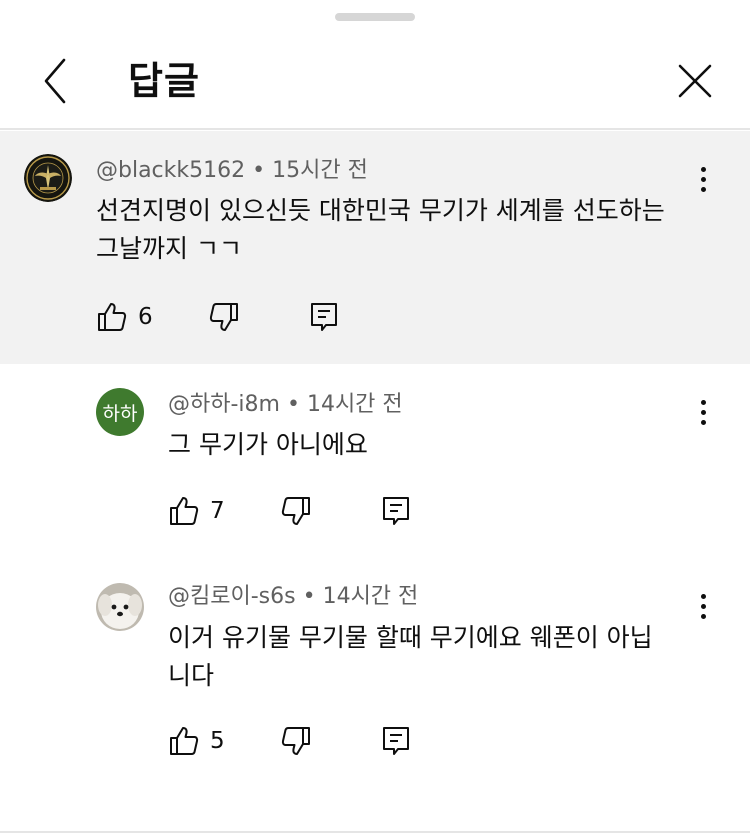 The image size is (750, 836). What do you see at coordinates (375, 832) in the screenshot?
I see `divider` at bounding box center [375, 832].